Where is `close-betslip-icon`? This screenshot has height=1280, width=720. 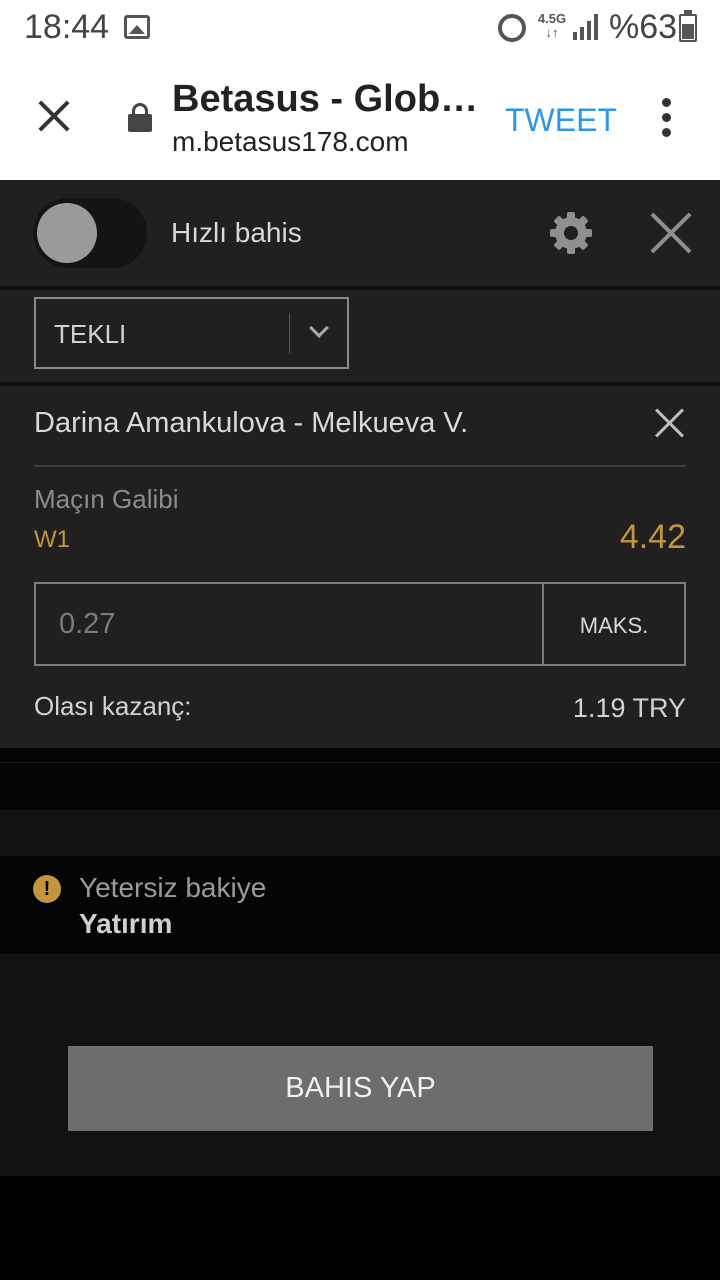
close-betslip-icon is located at coordinates (671, 233).